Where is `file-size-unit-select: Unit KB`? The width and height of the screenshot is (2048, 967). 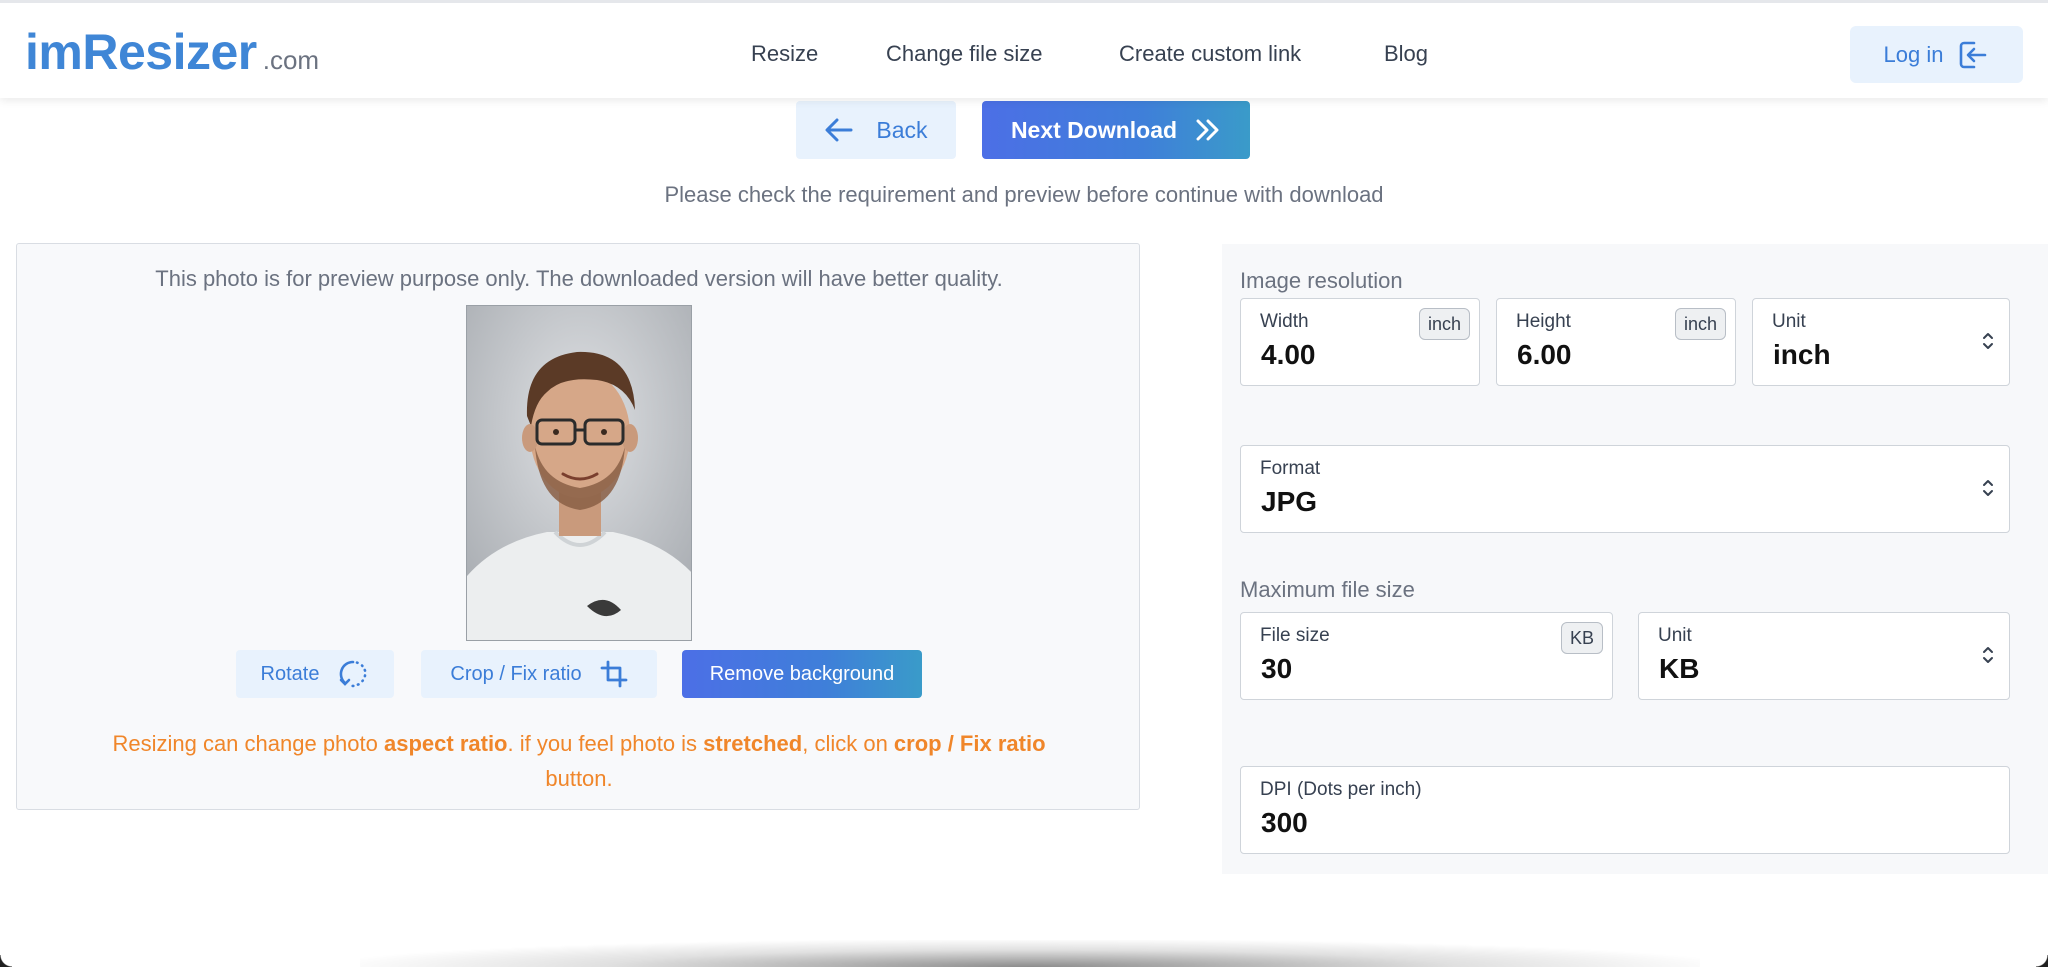
file-size-unit-select: Unit KB is located at coordinates (1824, 656).